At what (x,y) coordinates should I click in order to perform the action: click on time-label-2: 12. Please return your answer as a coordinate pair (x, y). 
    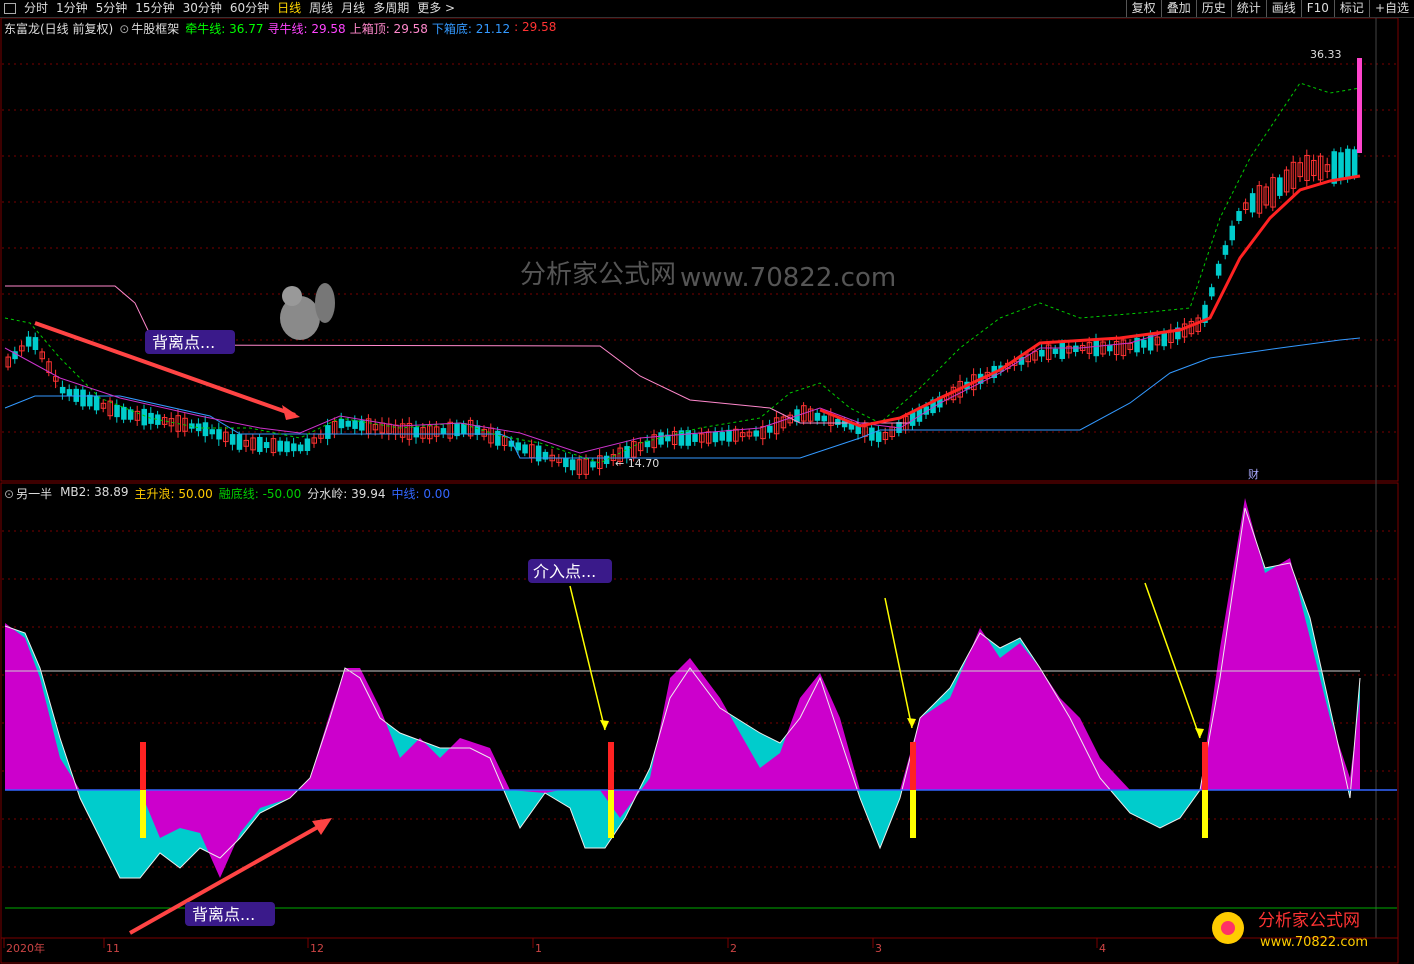
    Looking at the image, I should click on (317, 948).